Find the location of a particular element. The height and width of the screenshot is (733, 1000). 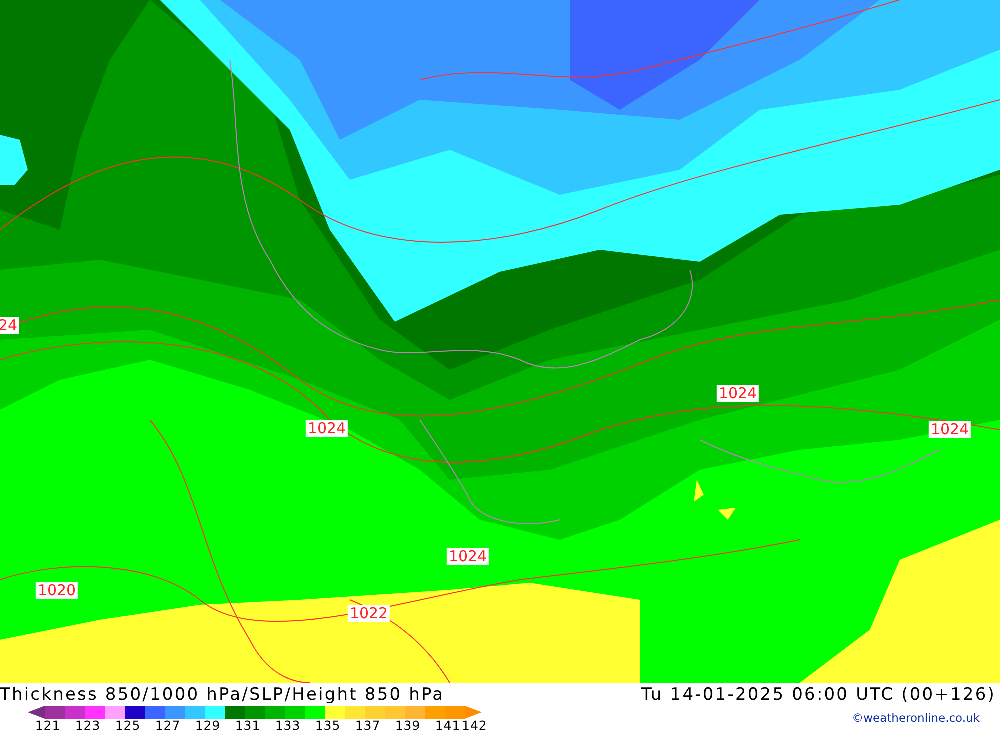

legend-label: 129 is located at coordinates (208, 726).